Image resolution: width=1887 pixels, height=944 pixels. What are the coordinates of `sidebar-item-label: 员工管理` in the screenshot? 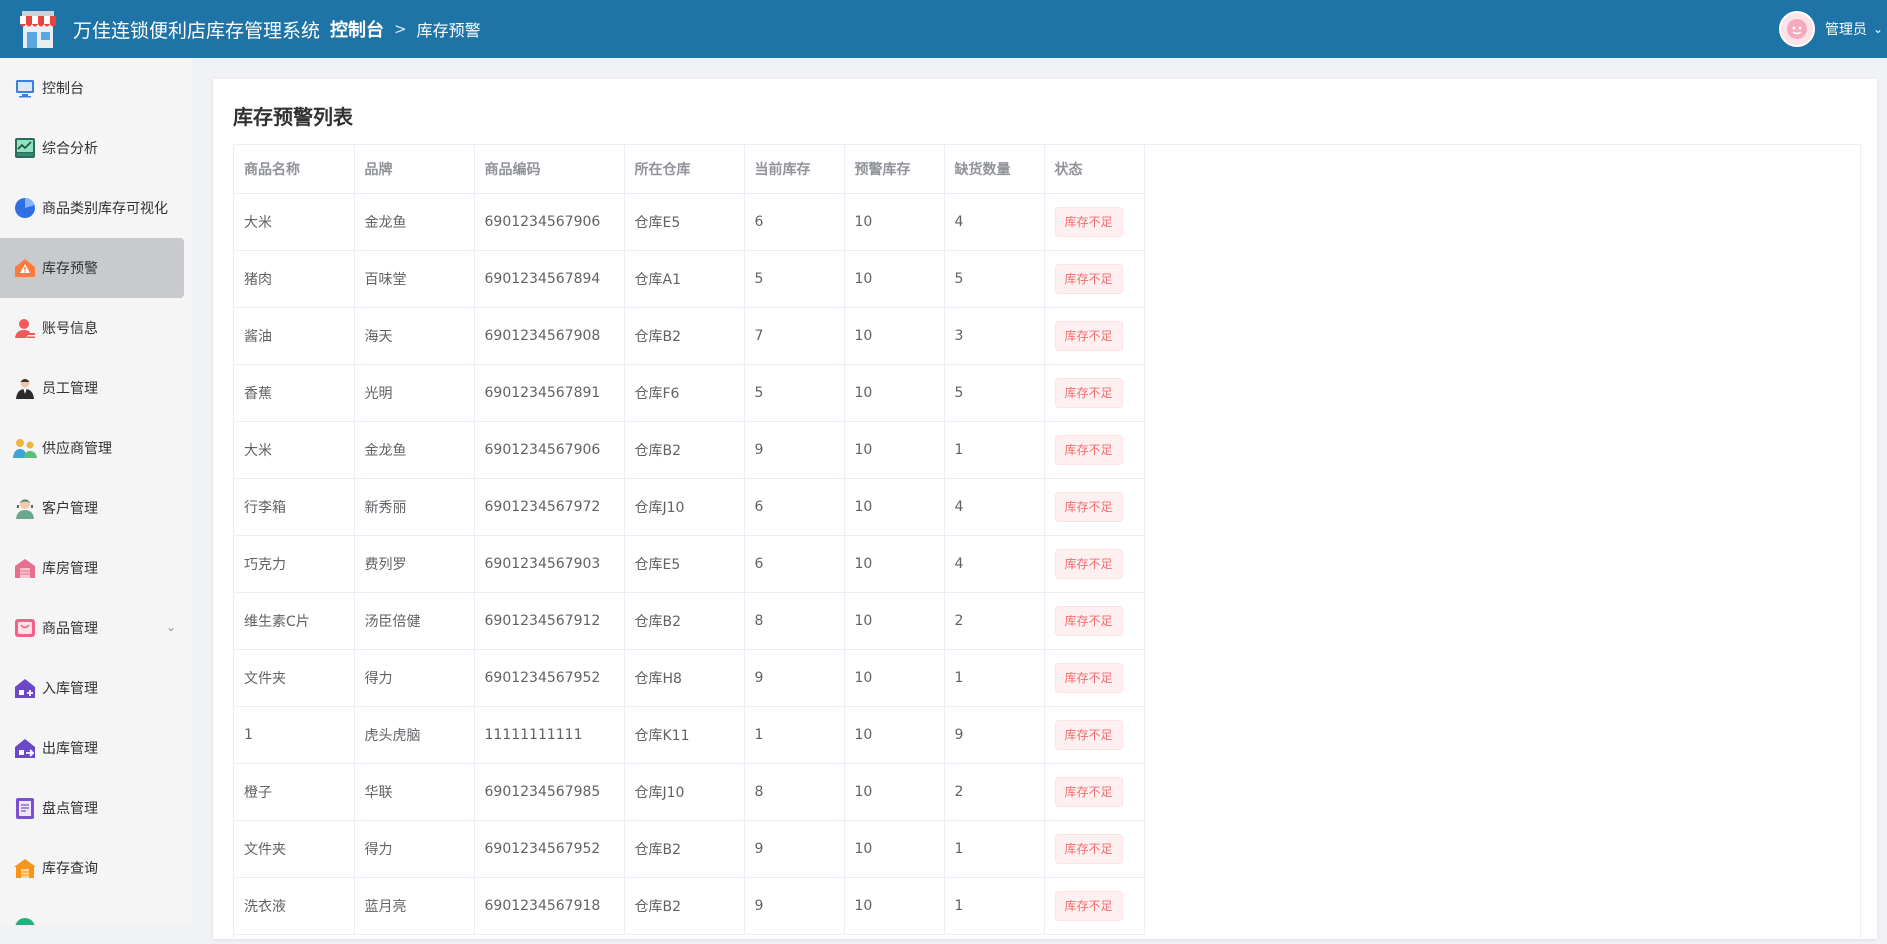 It's located at (70, 389).